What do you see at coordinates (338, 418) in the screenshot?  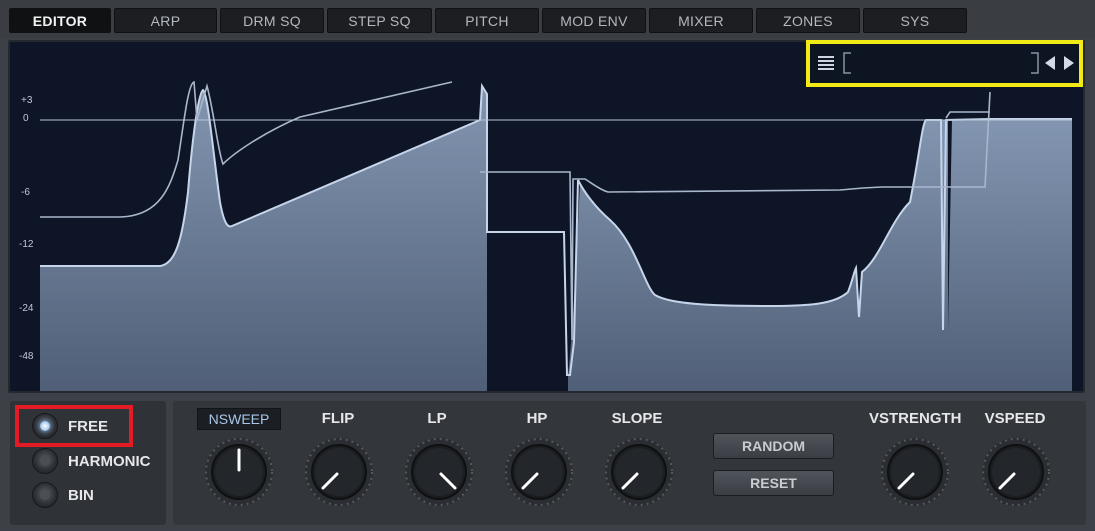 I see `knob-label-flip: FLIP` at bounding box center [338, 418].